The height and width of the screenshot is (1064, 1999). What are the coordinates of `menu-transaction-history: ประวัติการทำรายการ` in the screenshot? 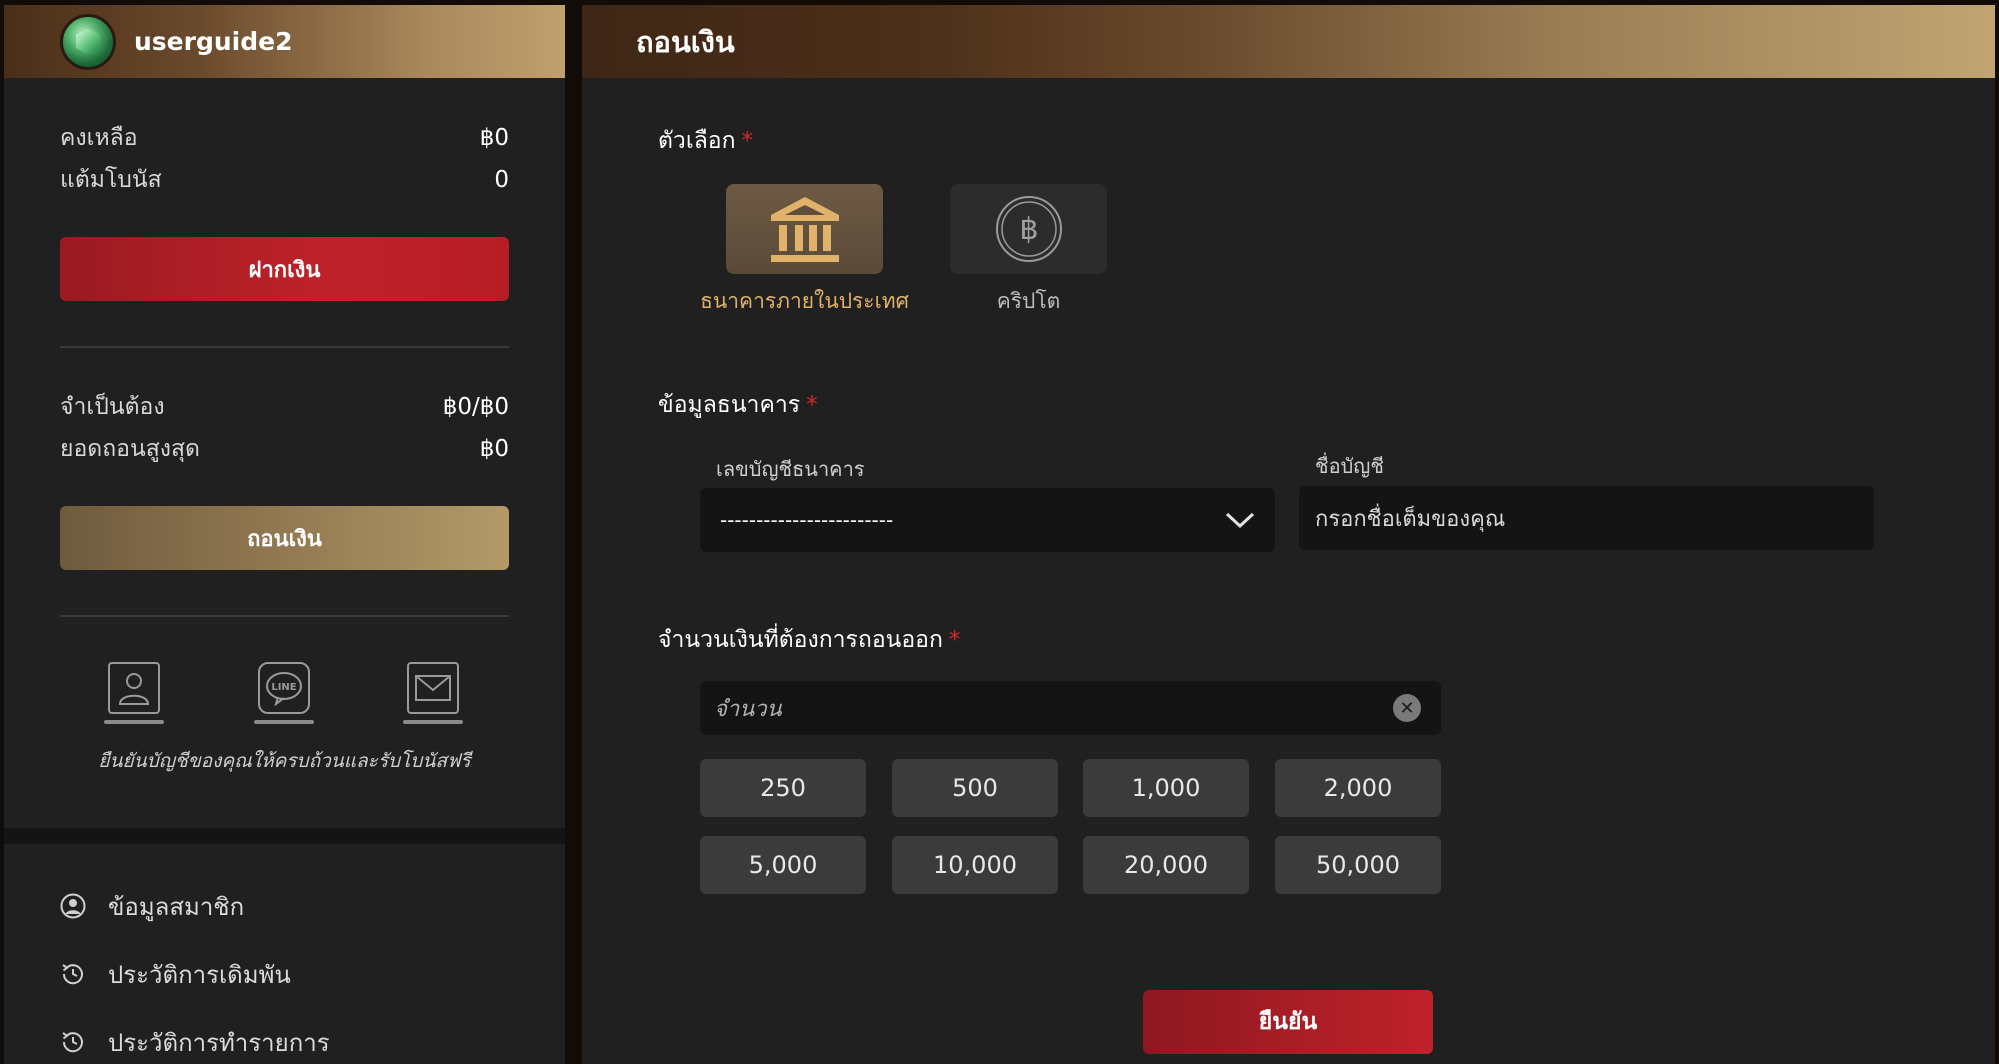 It's located at (284, 1036).